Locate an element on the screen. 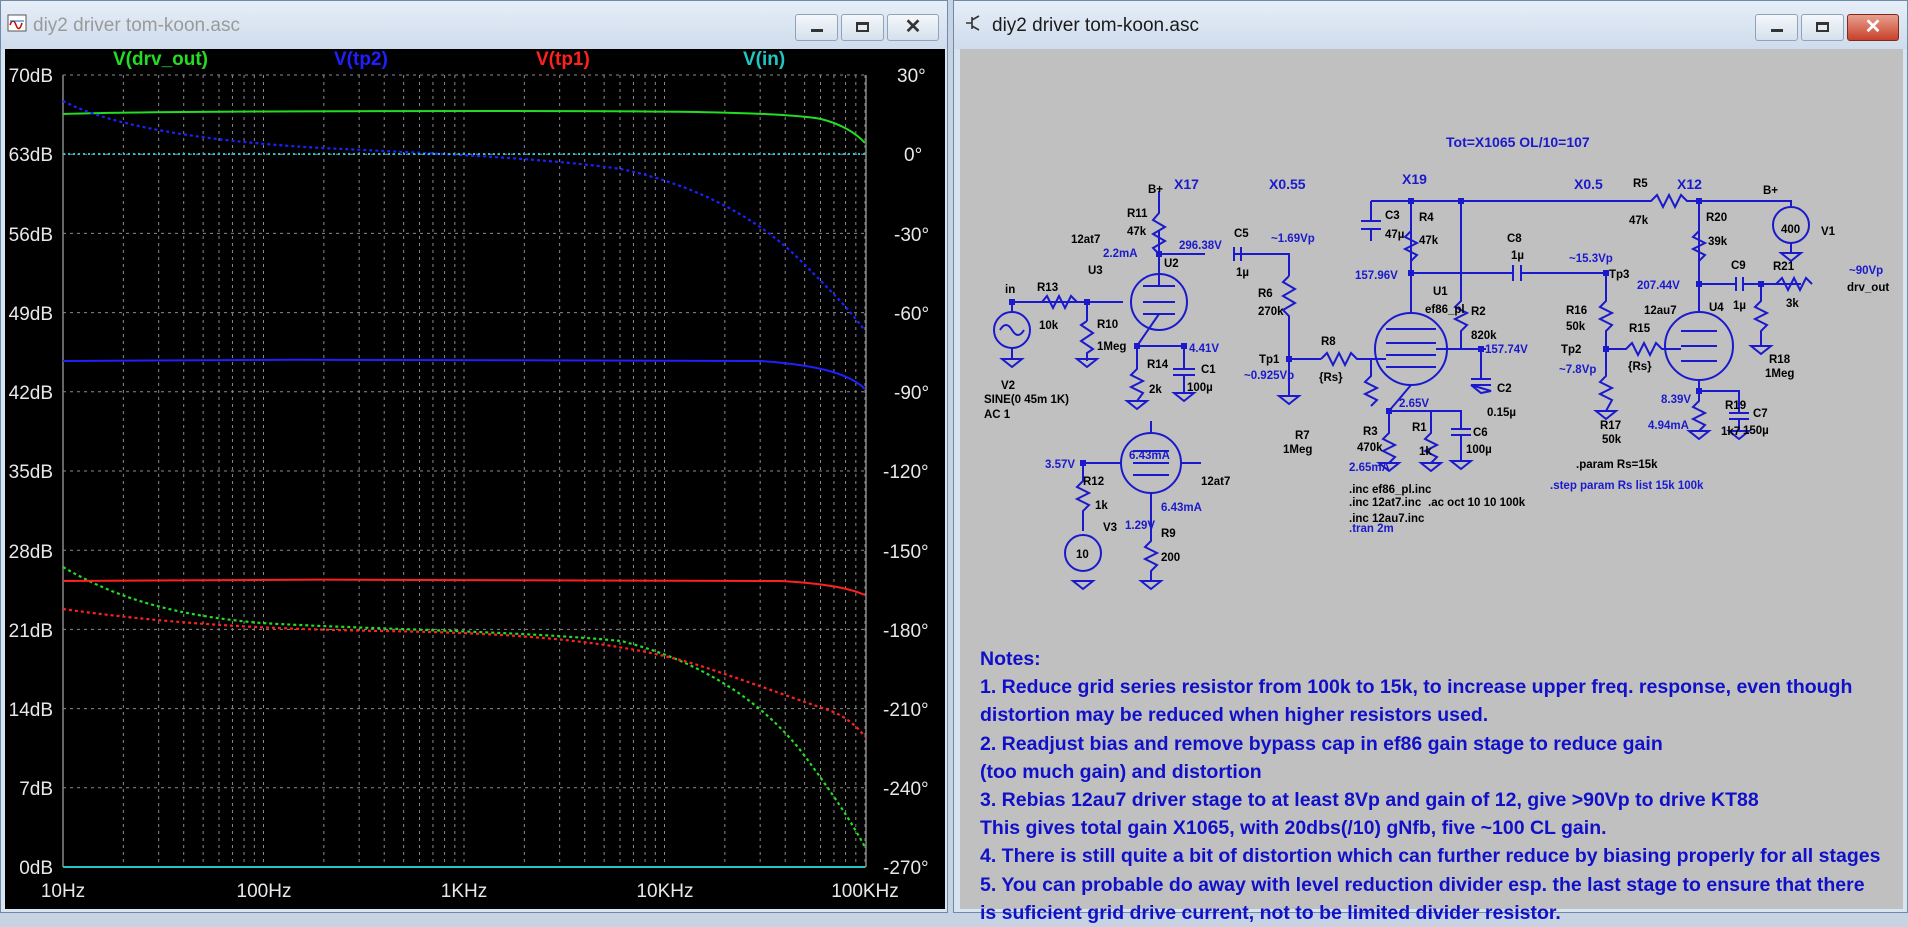  waveform-titlebar: diy2 driver tom-koon.asc ✕ is located at coordinates (474, 25).